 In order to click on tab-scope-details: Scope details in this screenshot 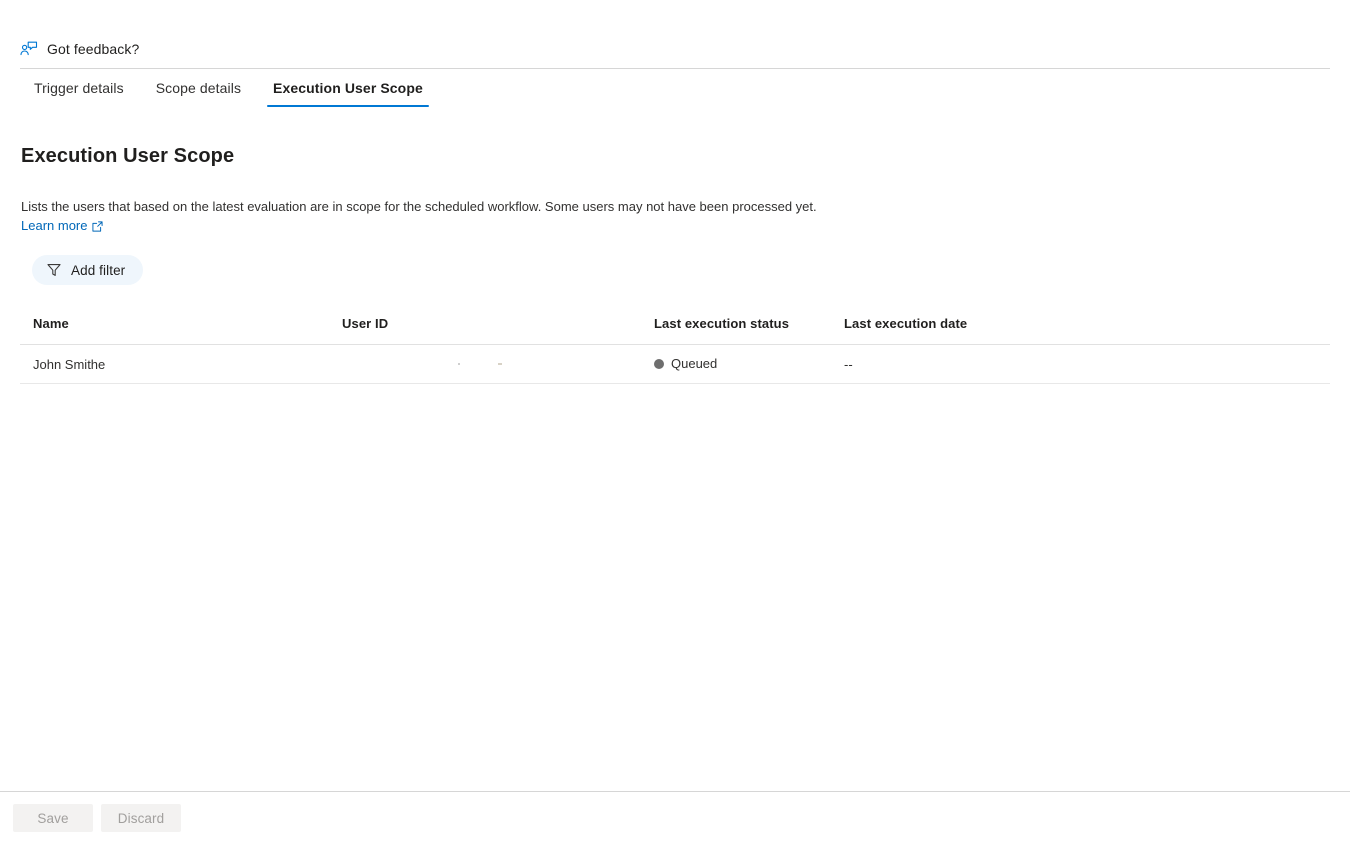, I will do `click(198, 88)`.